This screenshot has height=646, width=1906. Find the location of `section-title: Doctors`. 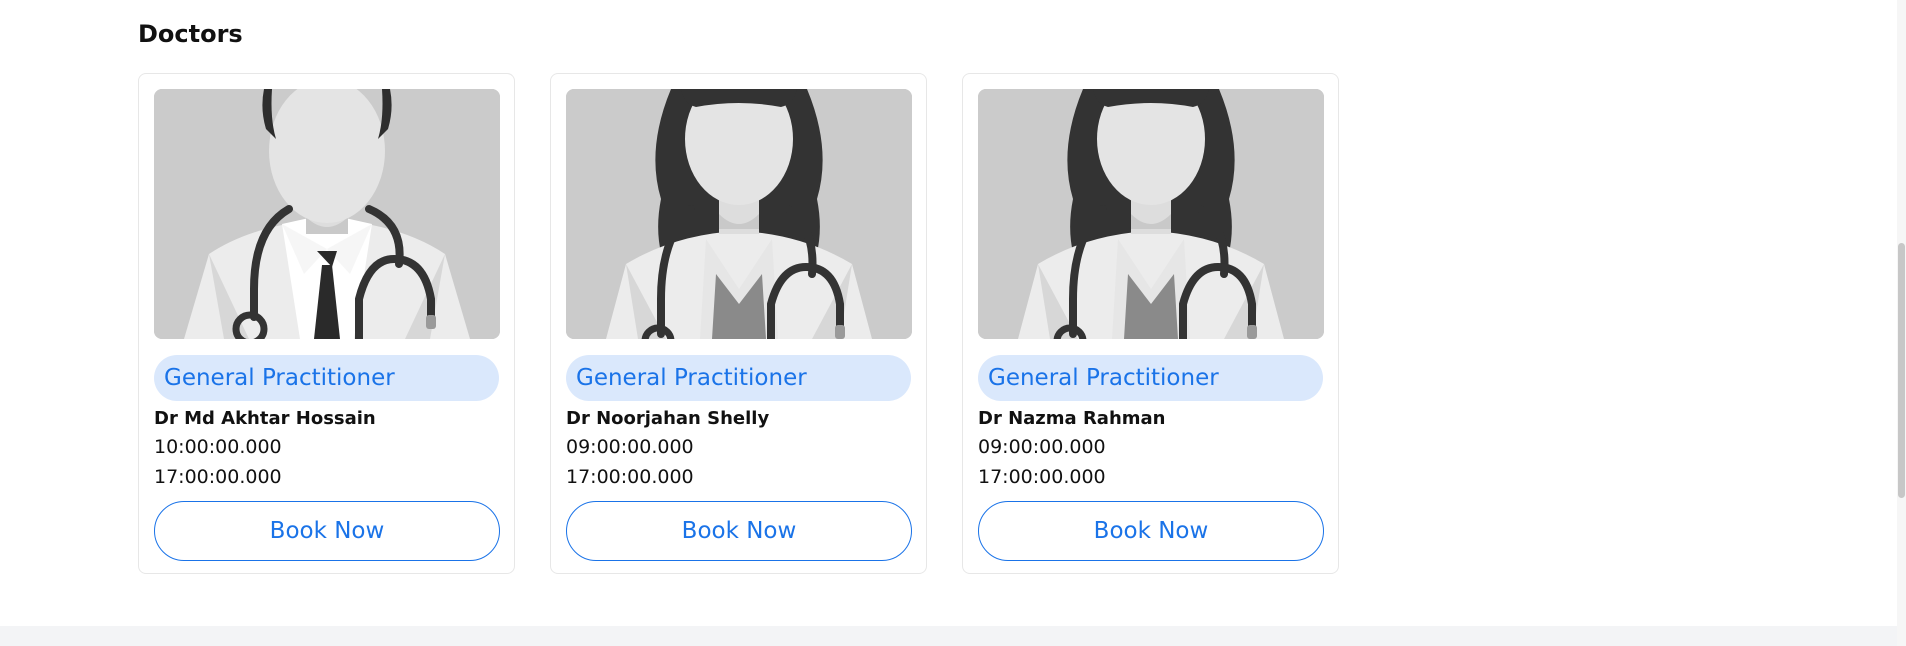

section-title: Doctors is located at coordinates (190, 34).